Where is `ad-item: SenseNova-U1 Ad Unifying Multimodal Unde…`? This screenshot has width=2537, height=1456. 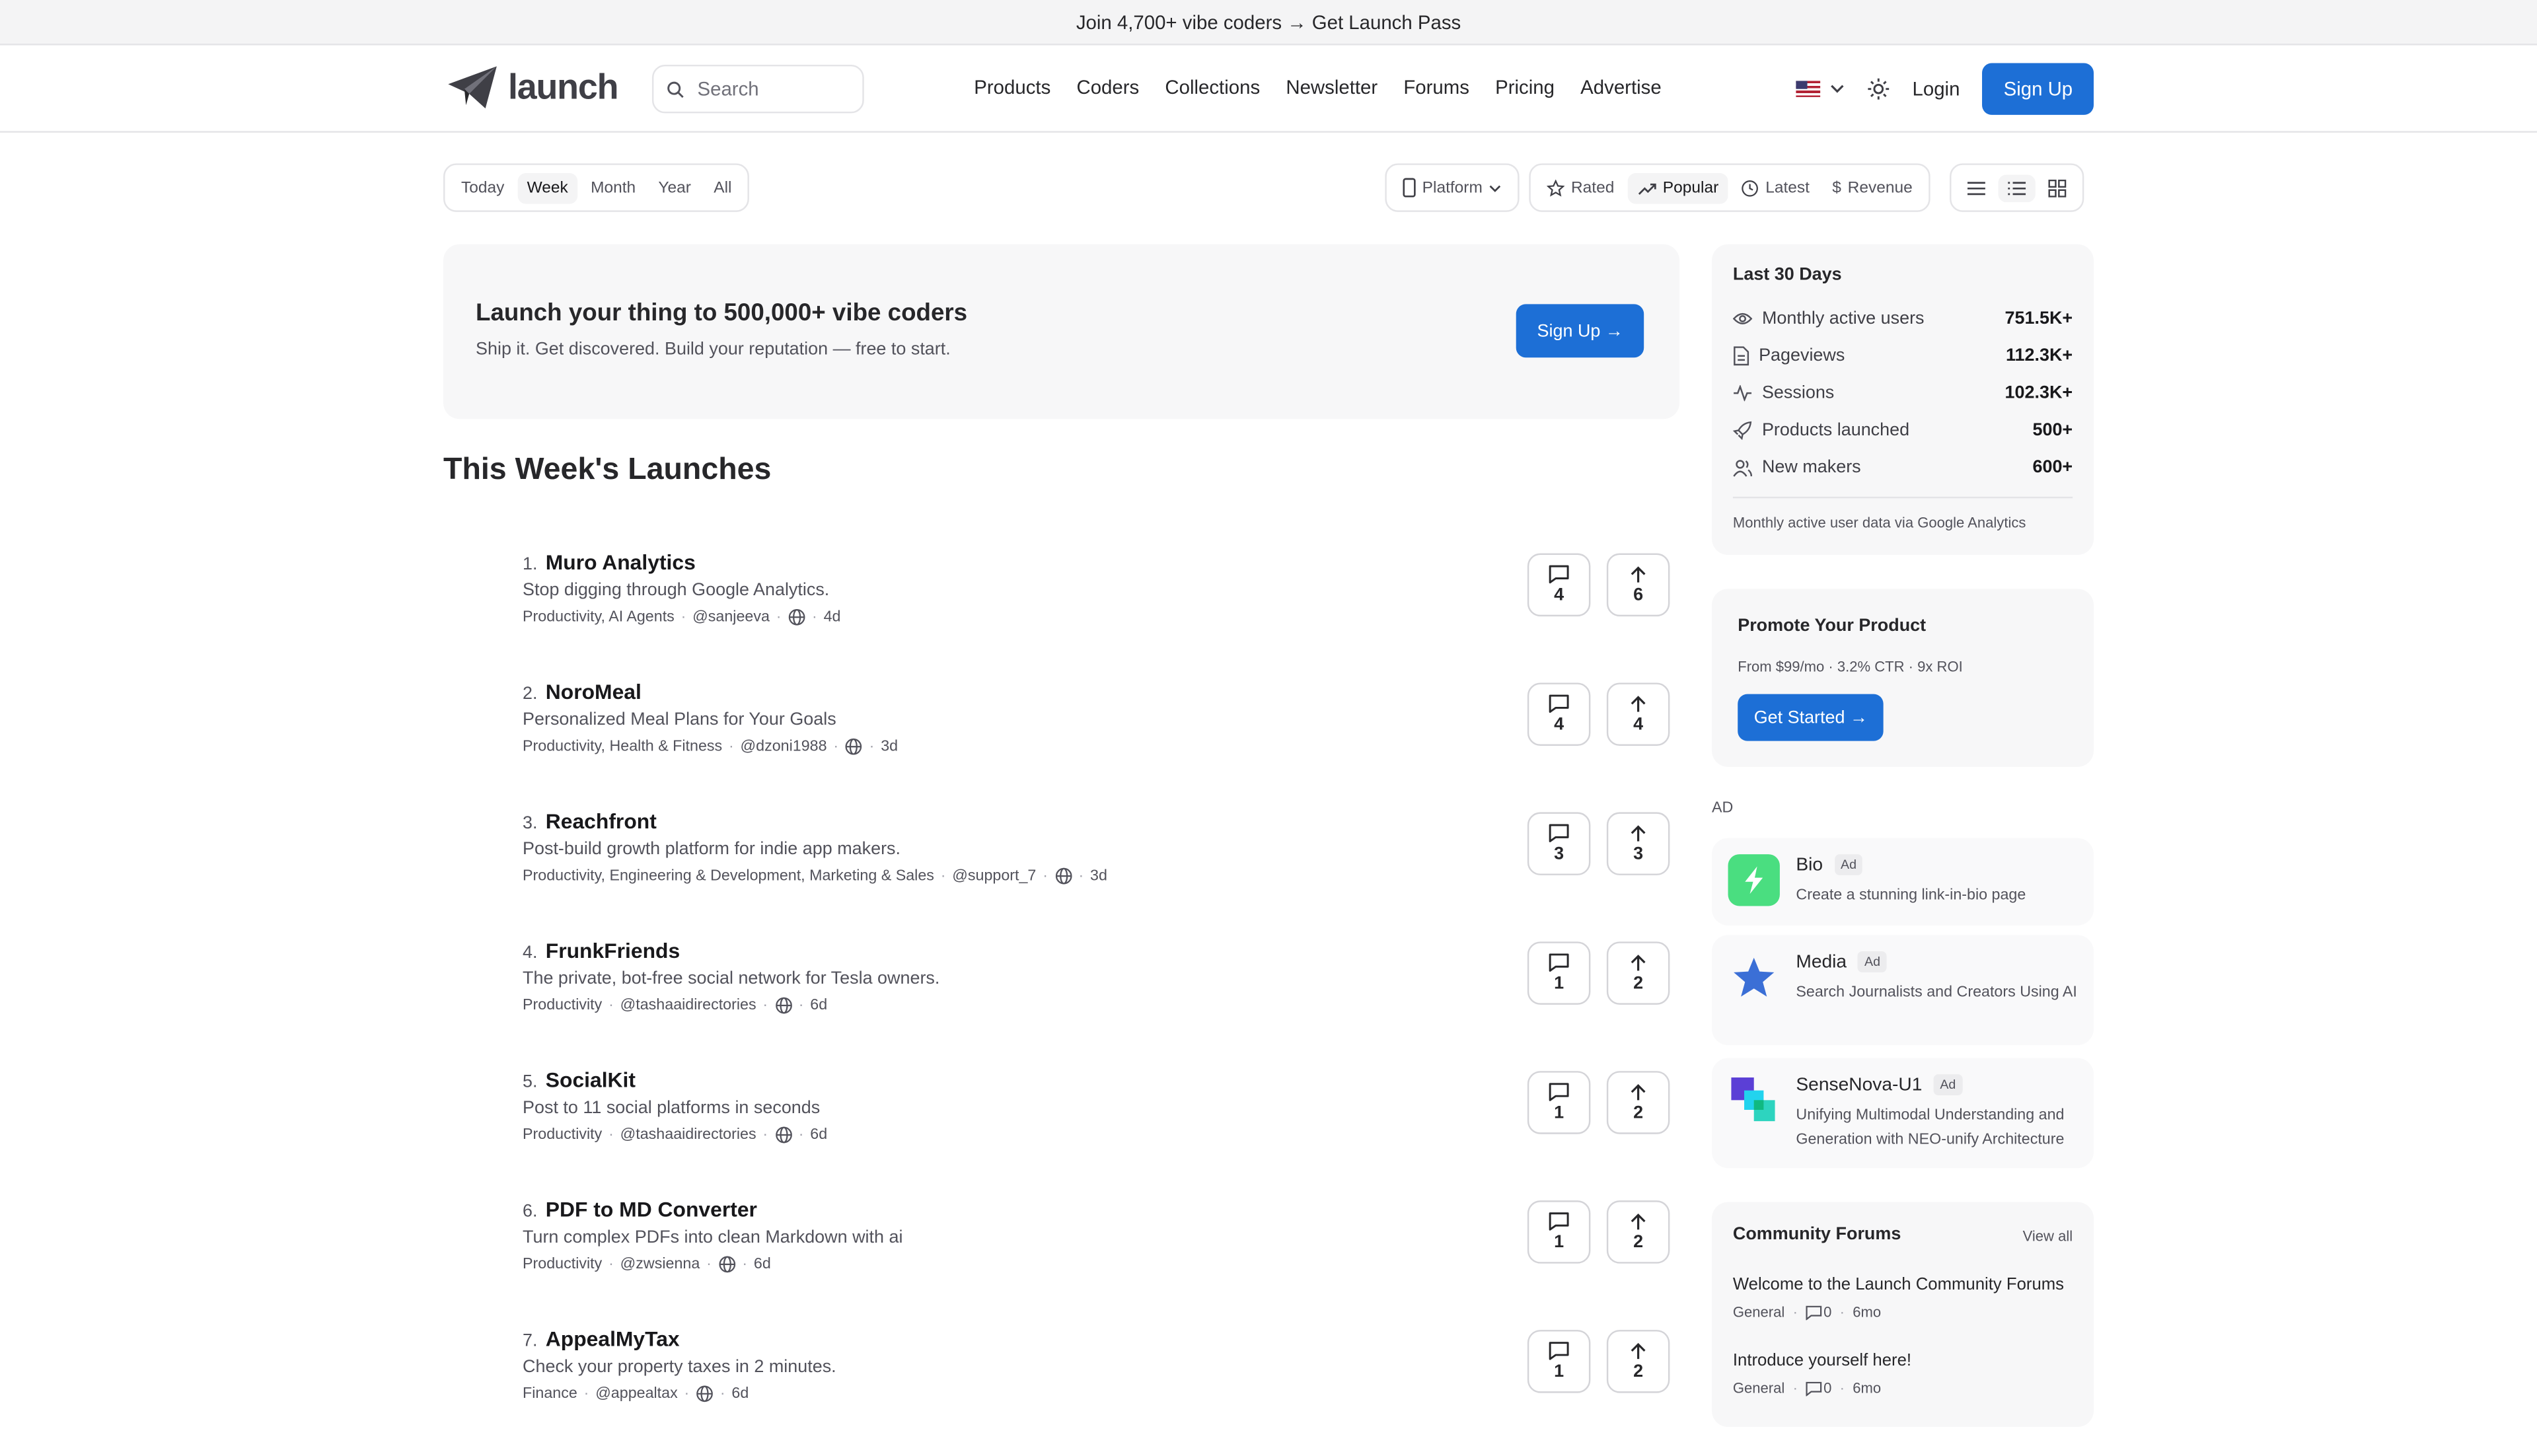 ad-item: SenseNova-U1 Ad Unifying Multimodal Unde… is located at coordinates (1903, 1113).